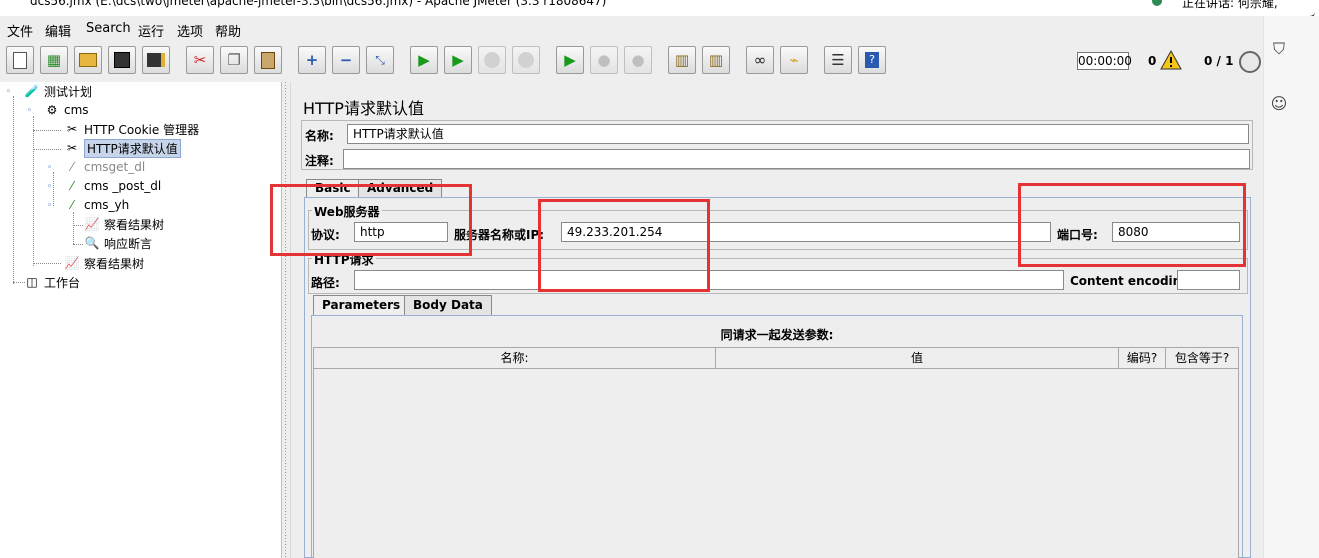 The image size is (1319, 558). What do you see at coordinates (1152, 61) in the screenshot?
I see `error-count: 0` at bounding box center [1152, 61].